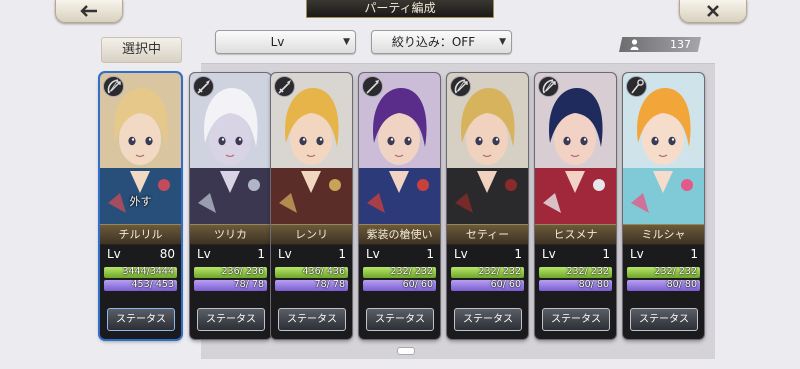  What do you see at coordinates (660, 44) in the screenshot?
I see `unit-count-badge: 137` at bounding box center [660, 44].